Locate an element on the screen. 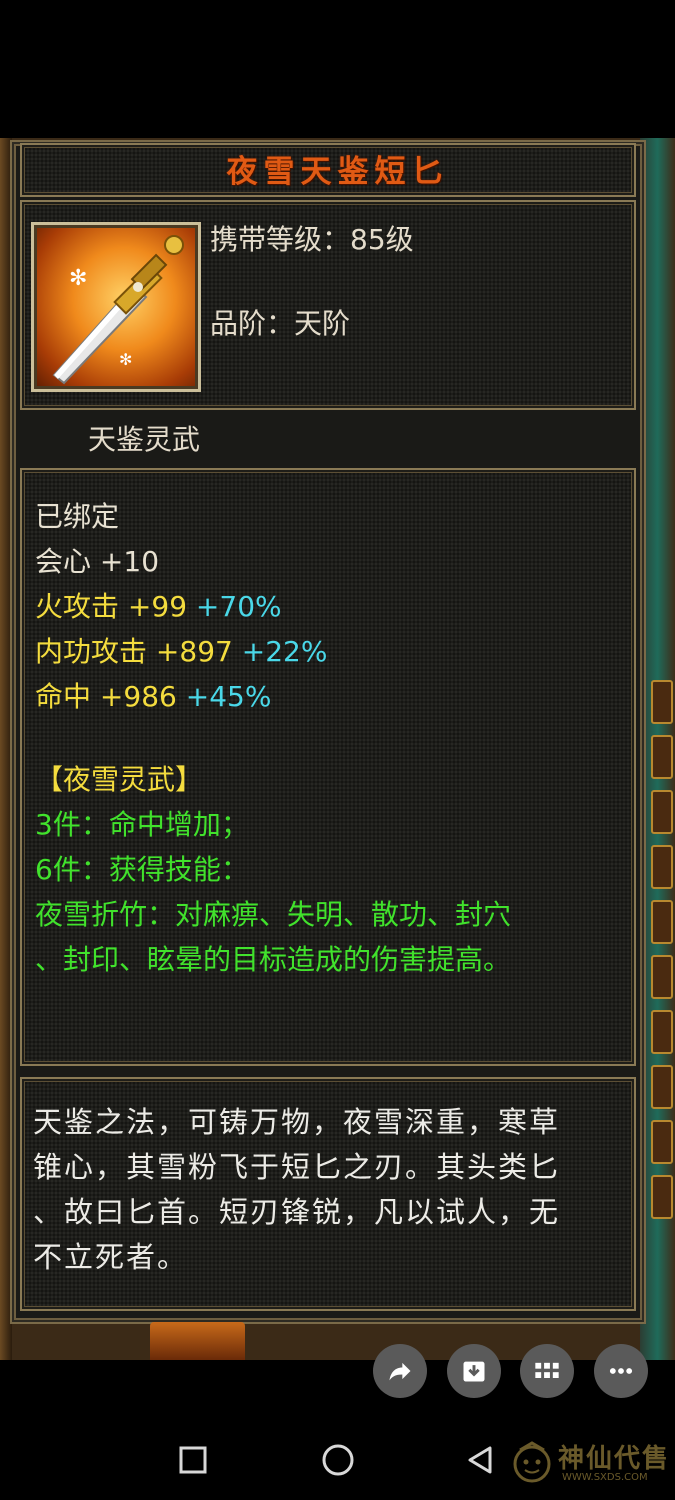 The width and height of the screenshot is (675, 1500). download-icon is located at coordinates (474, 1371).